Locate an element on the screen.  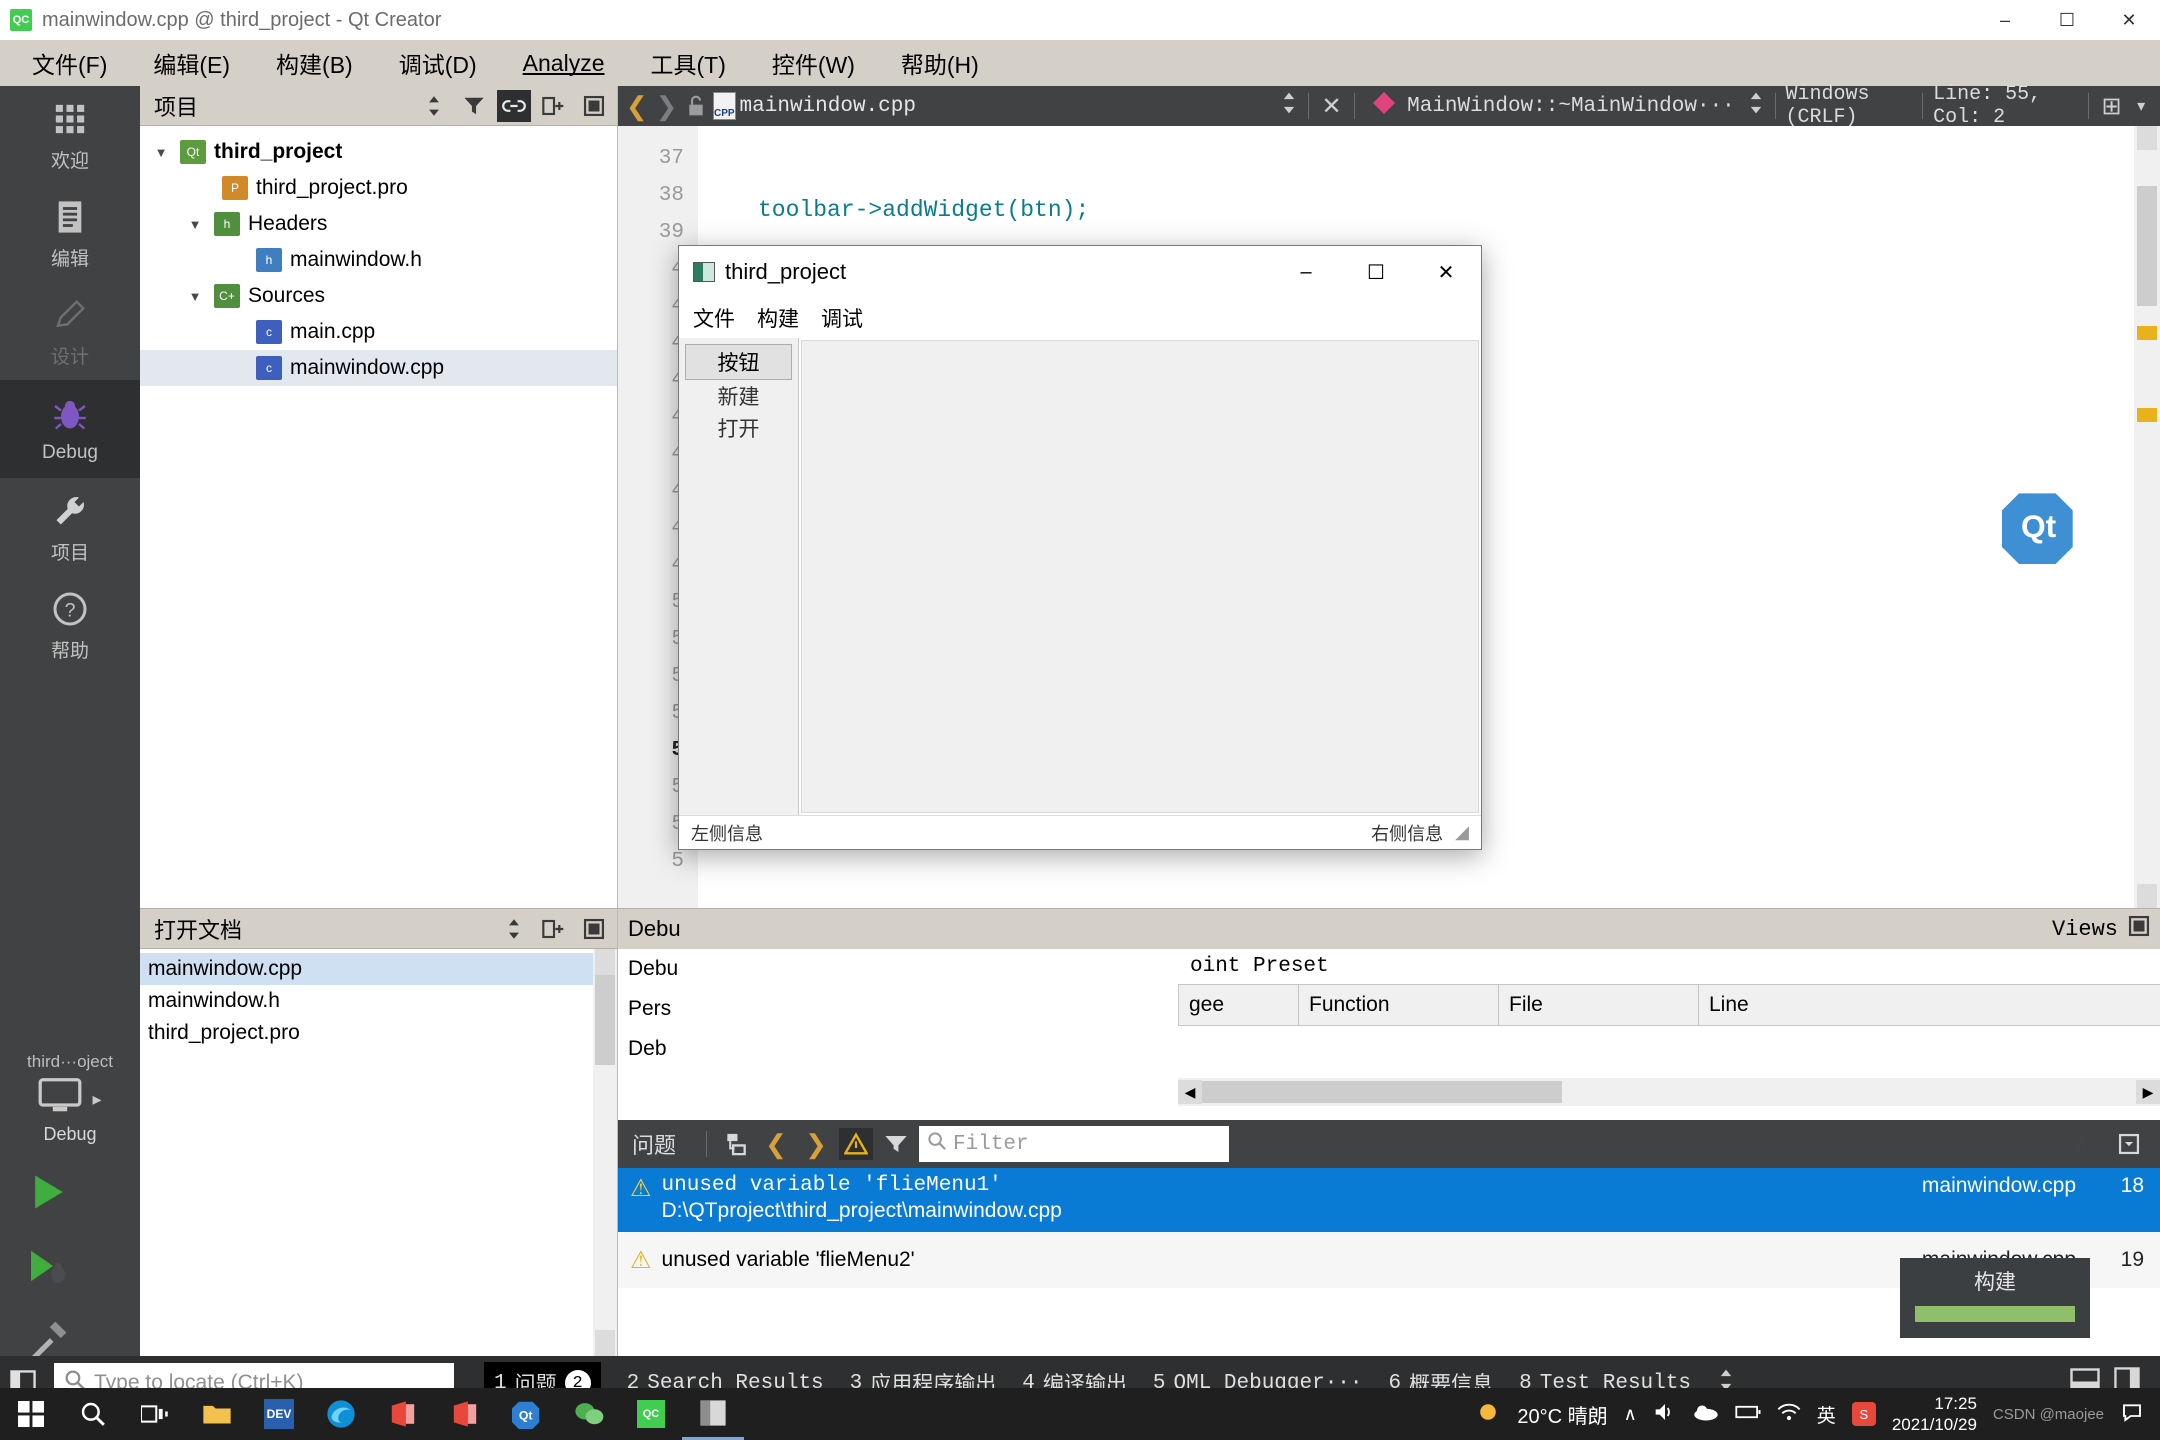
menu-build: 构建(B) is located at coordinates (314, 63).